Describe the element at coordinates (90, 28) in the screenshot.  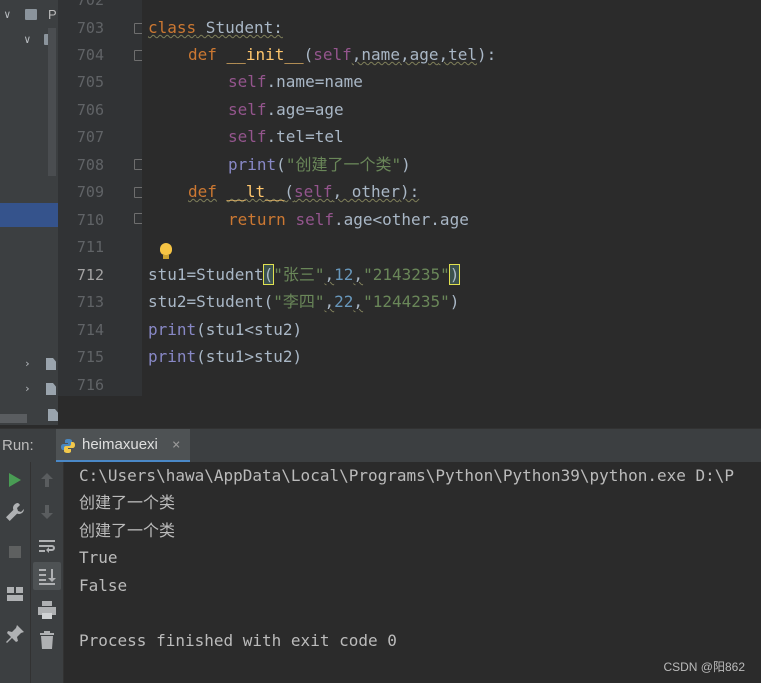
I see `line-number: 703` at that location.